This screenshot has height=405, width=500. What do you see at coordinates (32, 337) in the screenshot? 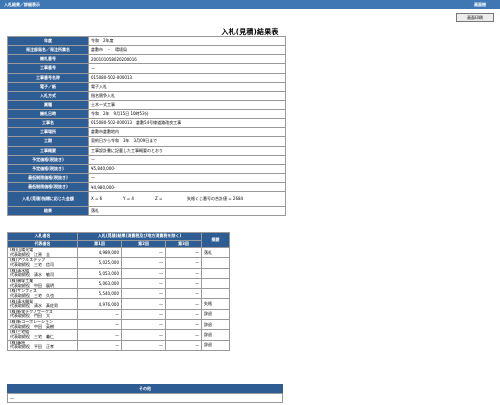
I see `bidder-representative: 代表取締役 三宅 義仁` at bounding box center [32, 337].